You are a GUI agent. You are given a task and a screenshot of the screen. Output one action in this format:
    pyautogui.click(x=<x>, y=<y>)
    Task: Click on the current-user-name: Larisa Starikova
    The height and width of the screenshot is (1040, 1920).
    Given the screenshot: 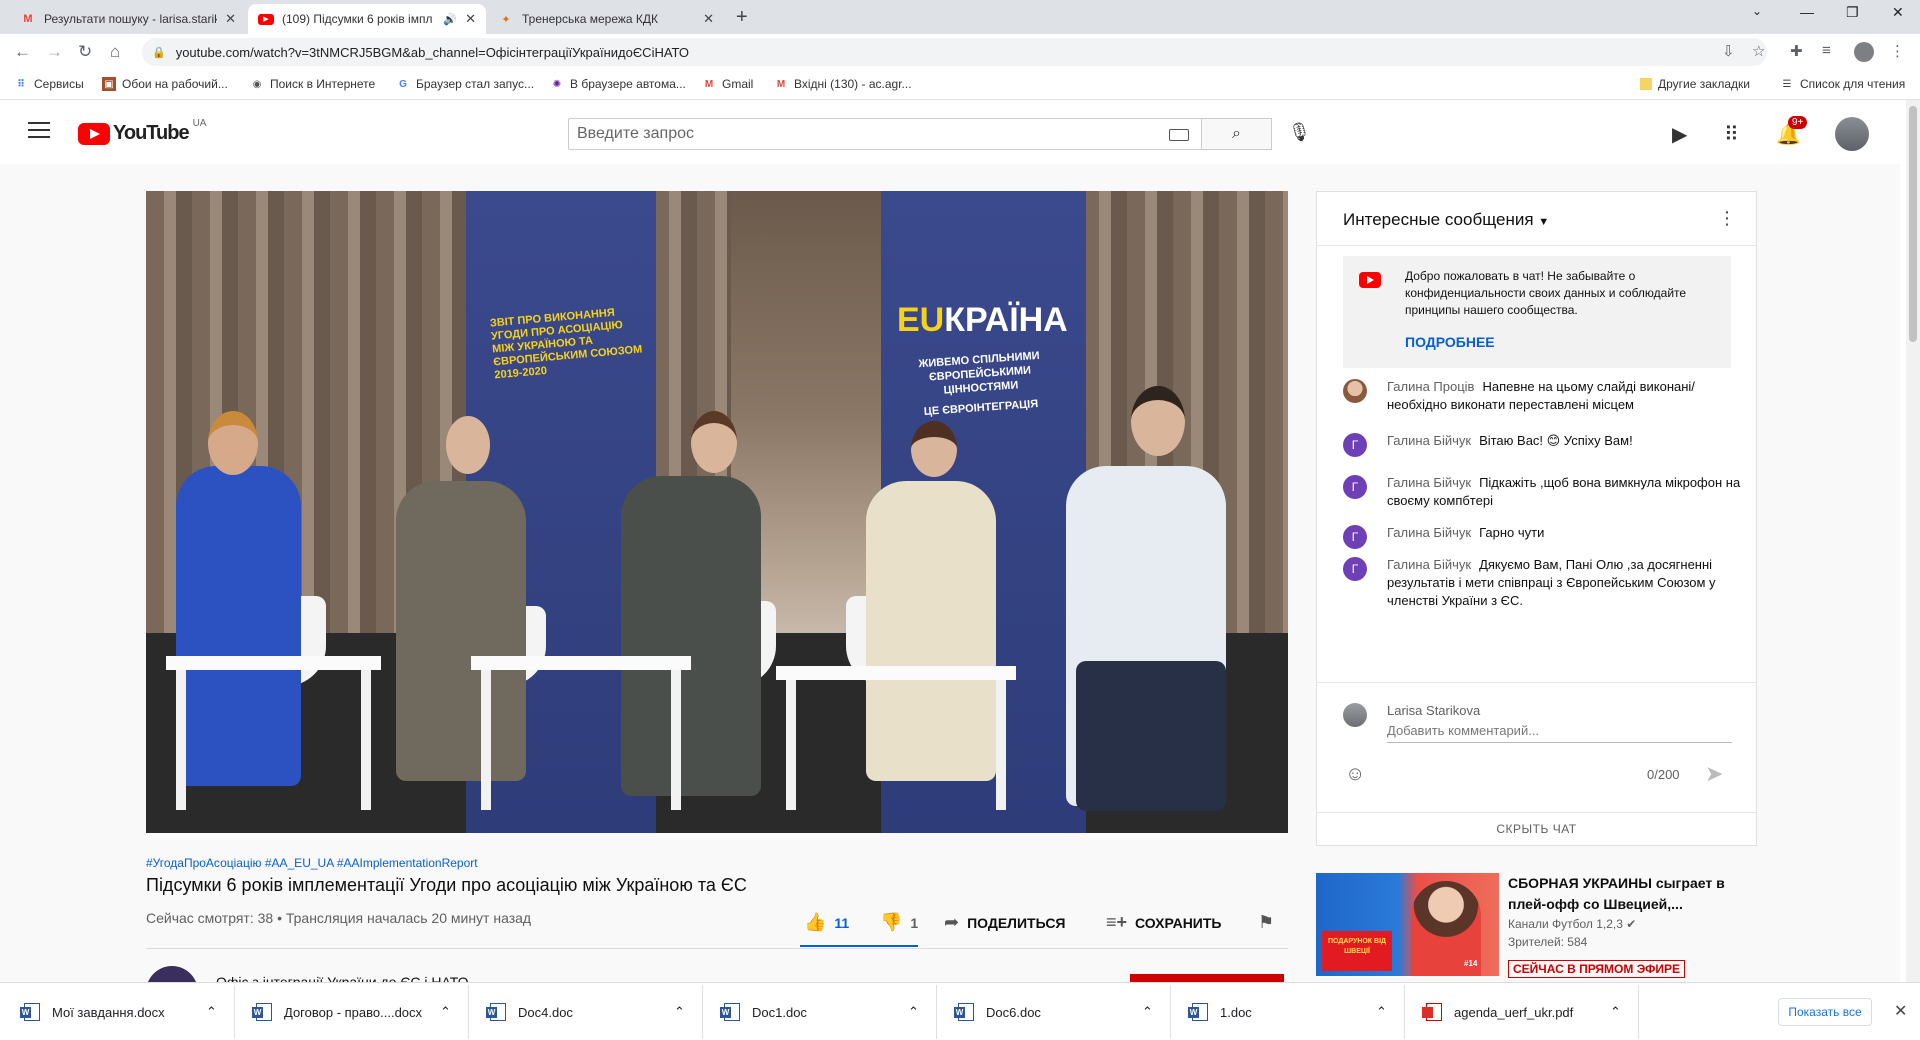 What is the action you would take?
    pyautogui.click(x=1434, y=710)
    